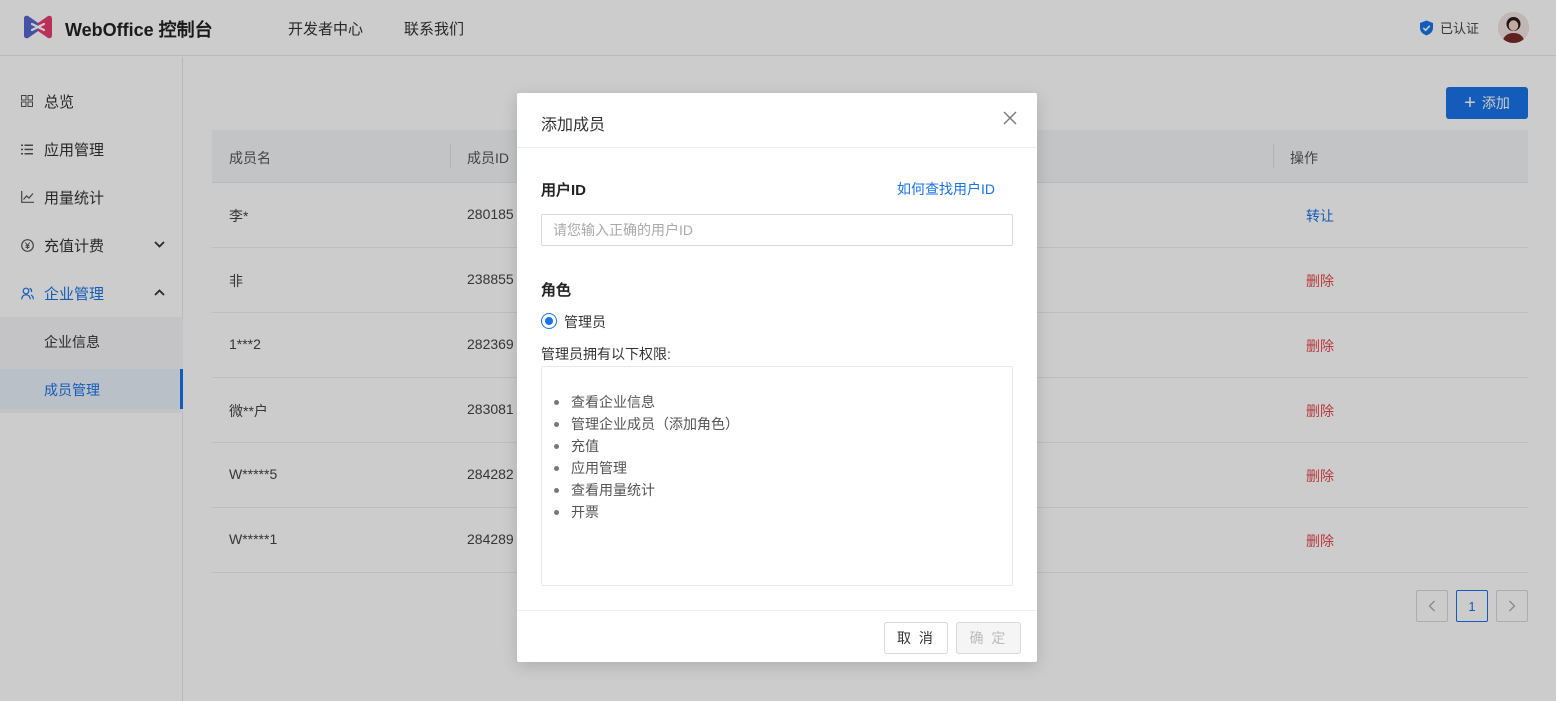  I want to click on dialog-footer: 取 消 确 定, so click(777, 636).